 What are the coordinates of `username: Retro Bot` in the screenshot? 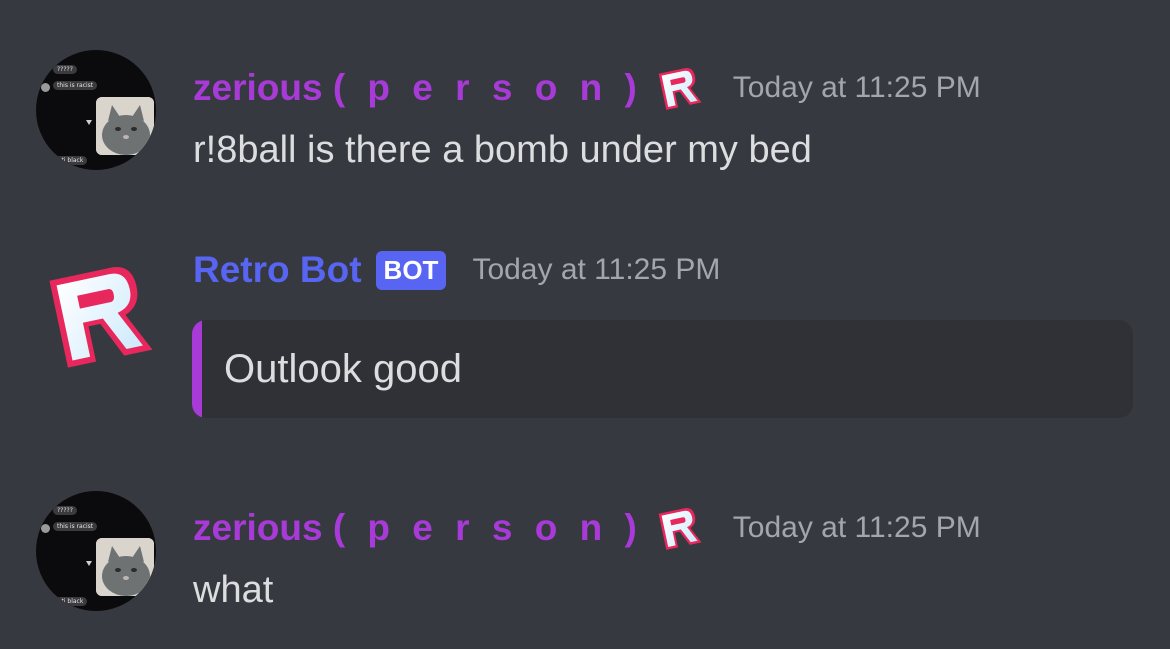 It's located at (277, 270).